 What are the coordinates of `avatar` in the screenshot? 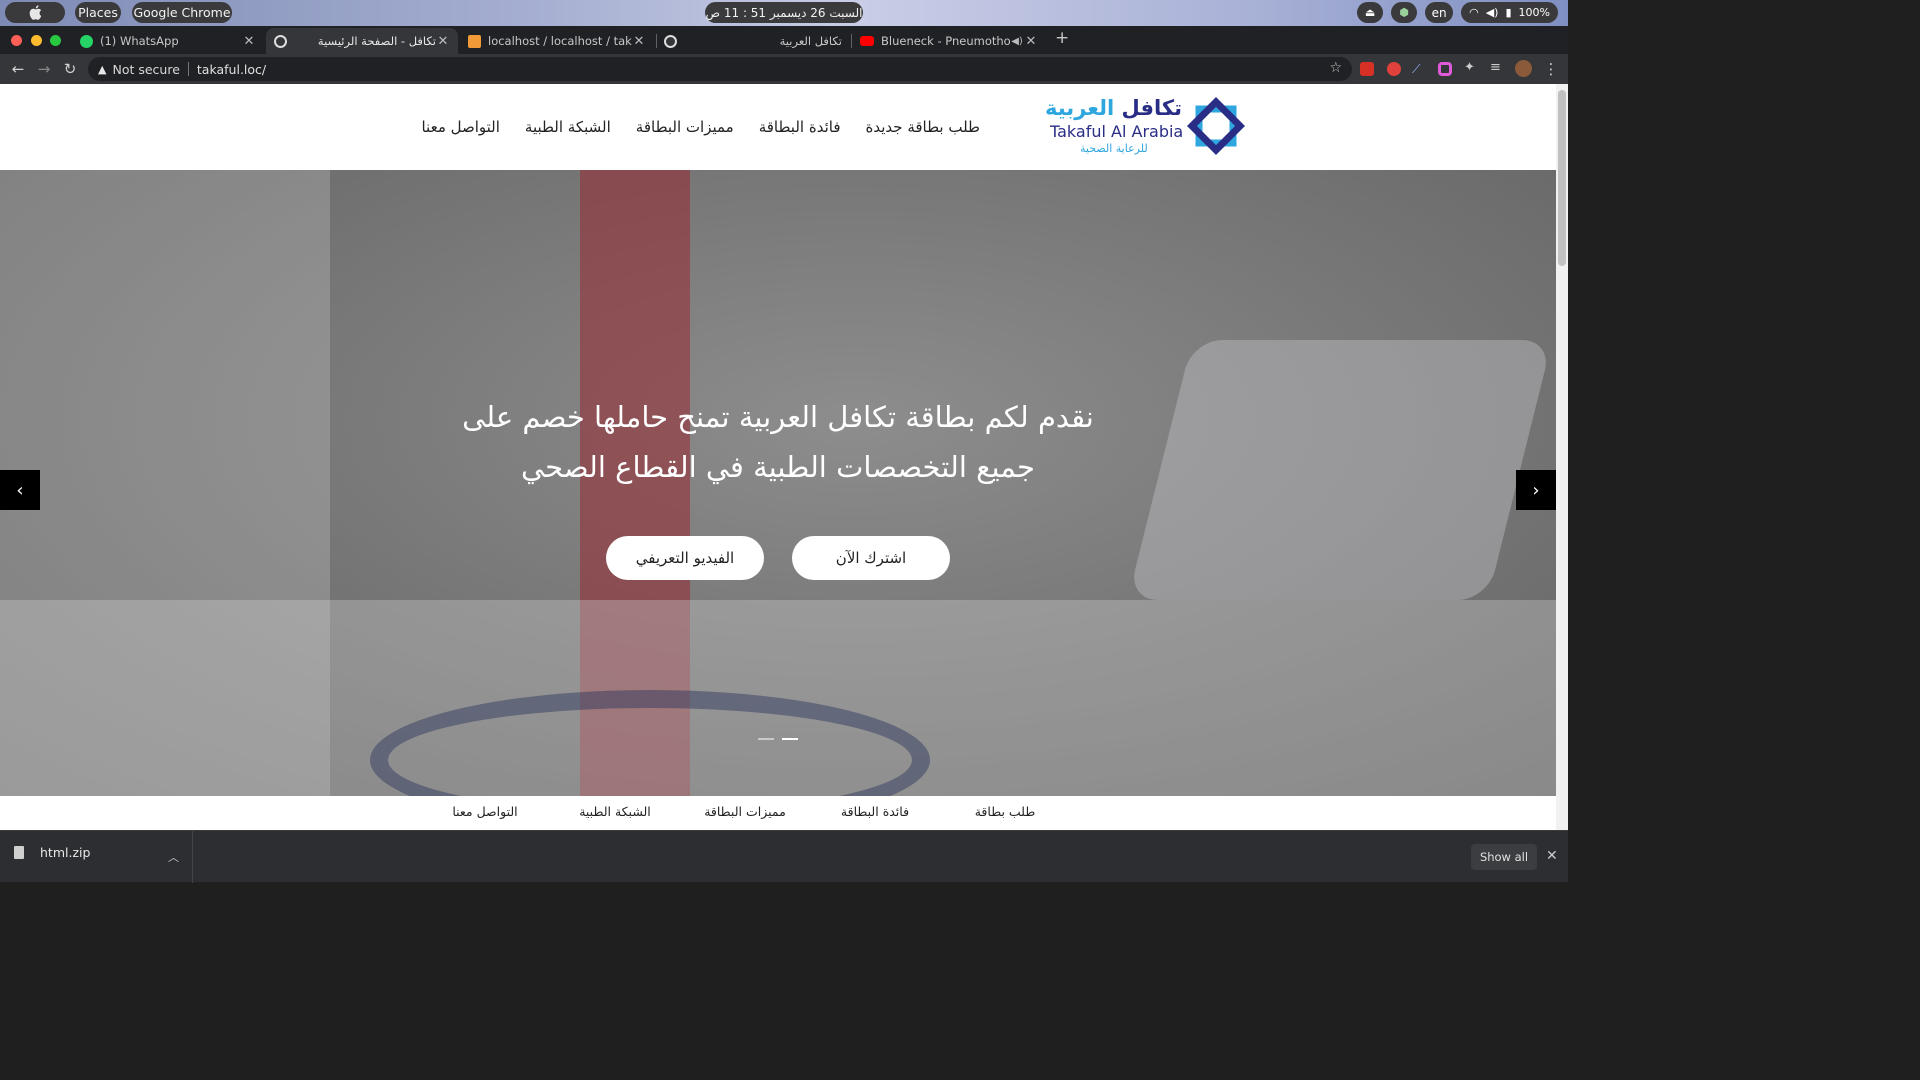 It's located at (1523, 68).